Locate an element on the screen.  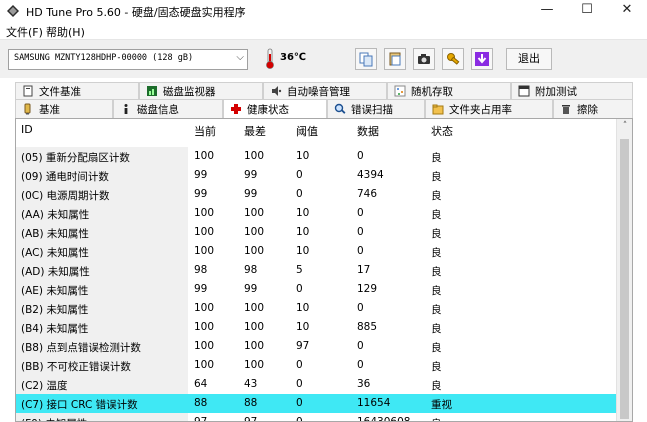
cell-id: (0C) 电源周期计数 is located at coordinates (65, 196).